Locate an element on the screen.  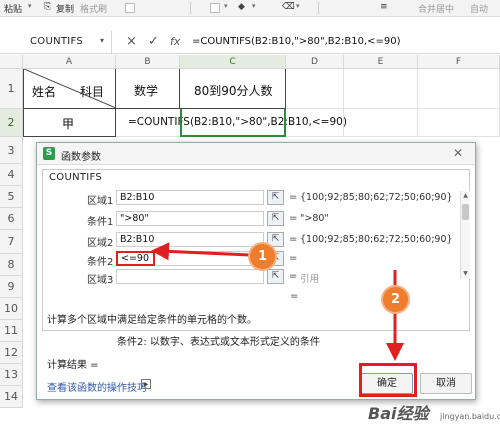
row-header: 6 is located at coordinates (11, 219).